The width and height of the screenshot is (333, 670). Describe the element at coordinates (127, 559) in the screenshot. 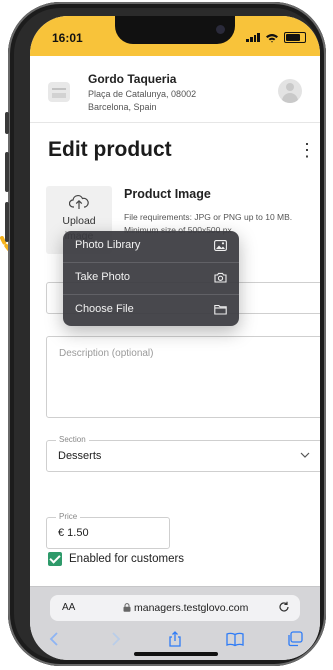

I see `enabled-label: Enabled for customers` at that location.